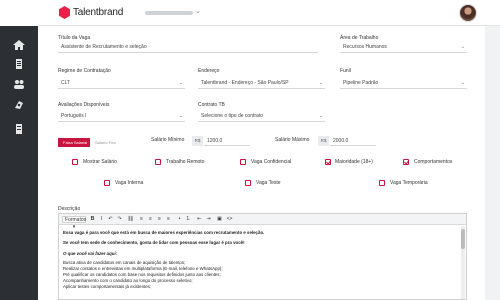 The height and width of the screenshot is (300, 500). I want to click on talentbrand-logo-icon, so click(64, 12).